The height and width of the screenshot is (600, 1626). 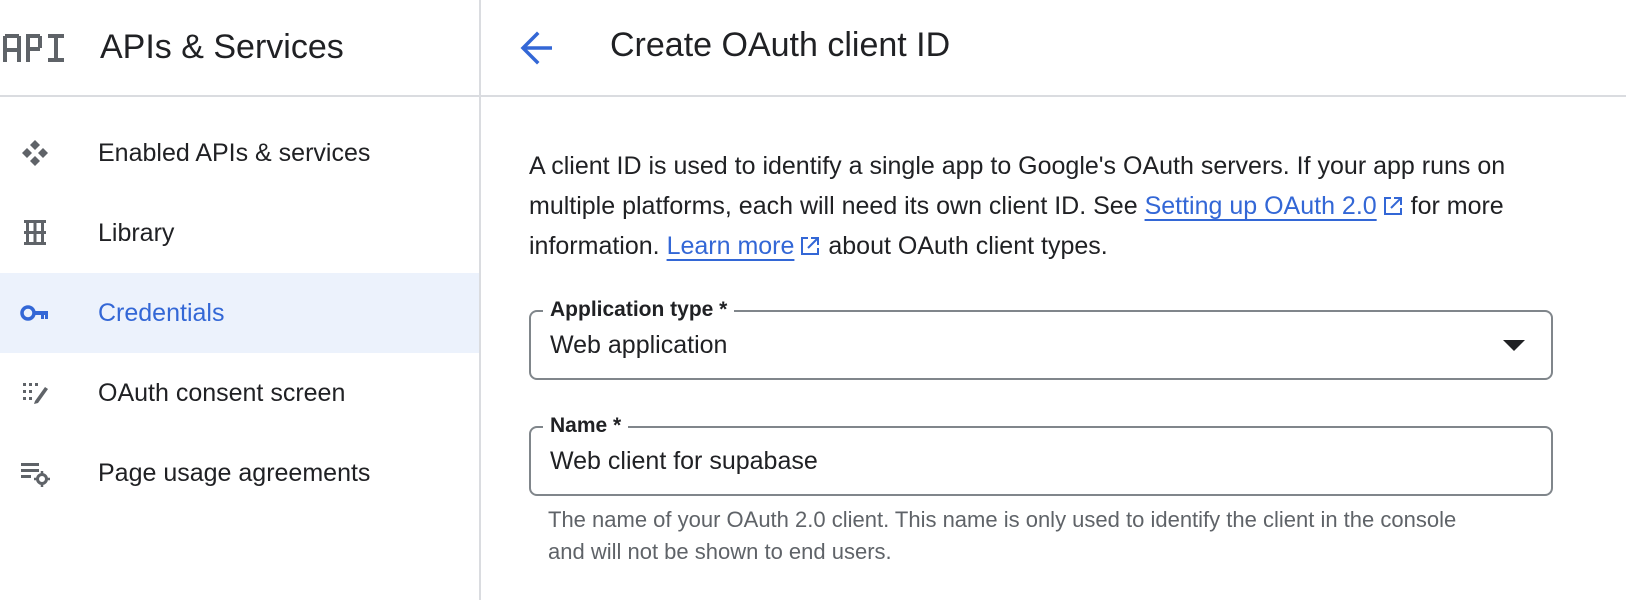 What do you see at coordinates (239, 233) in the screenshot?
I see `sidebar-item-library: Library` at bounding box center [239, 233].